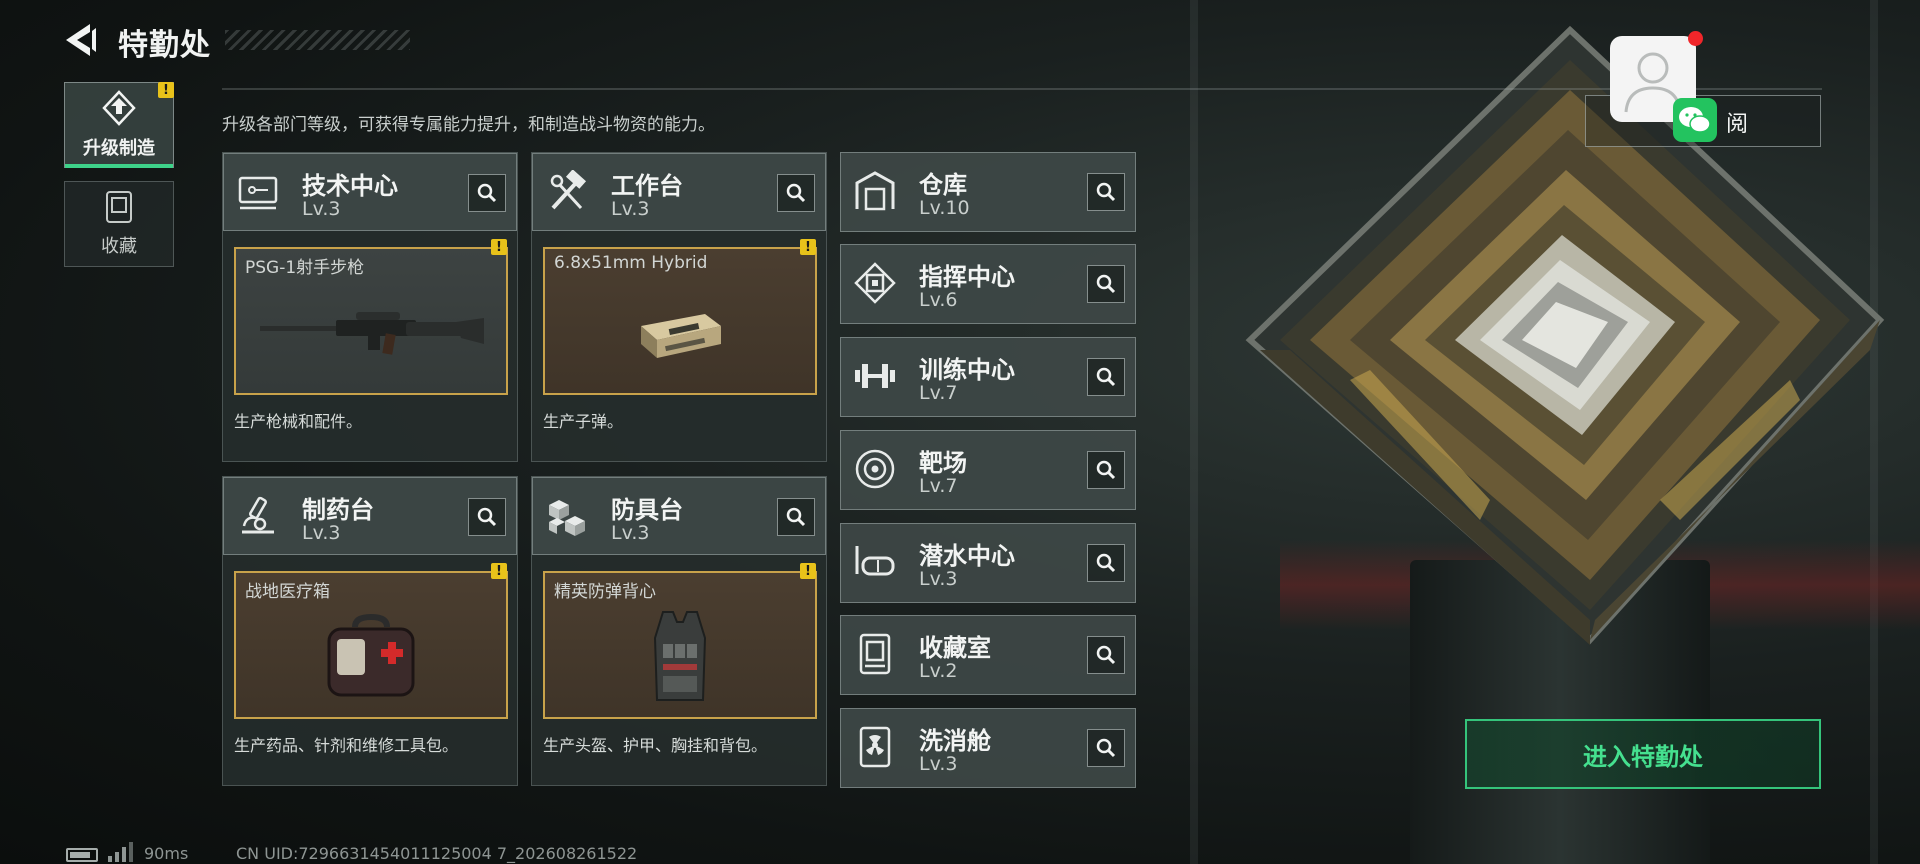  I want to click on facility-level: Lv.10, so click(944, 208).